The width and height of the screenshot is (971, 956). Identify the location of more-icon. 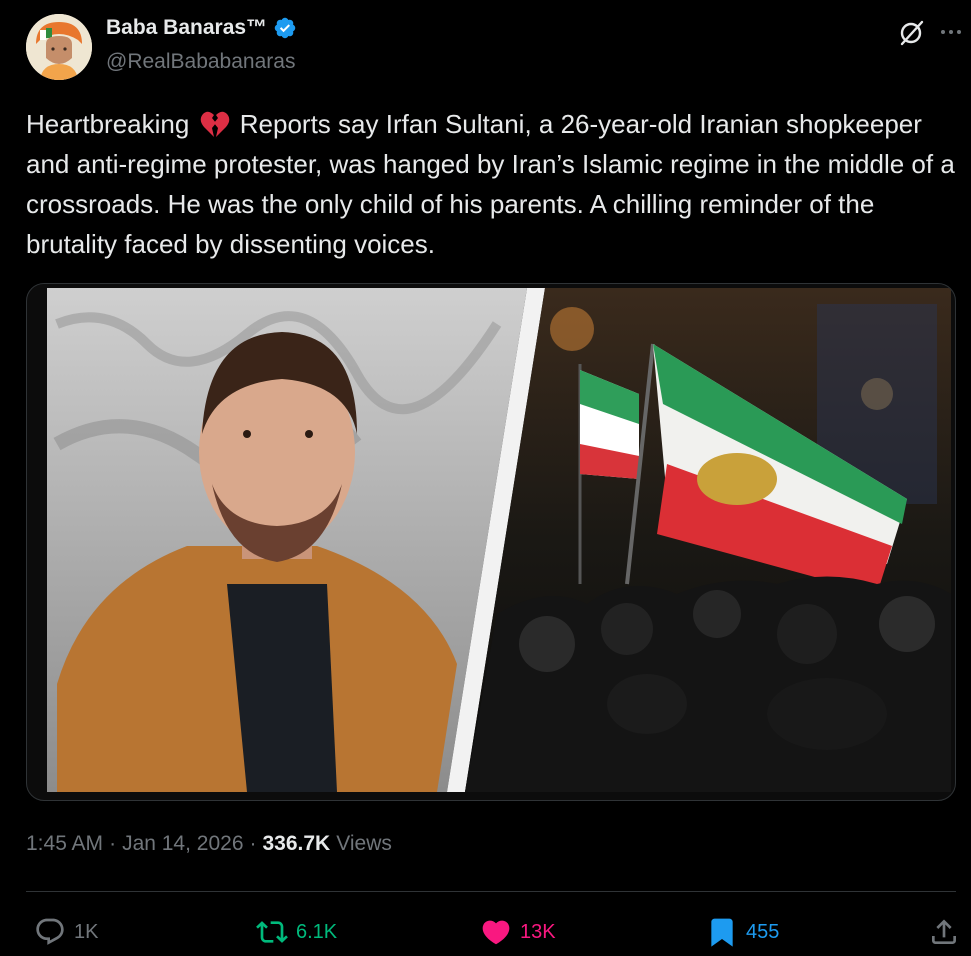
(951, 32).